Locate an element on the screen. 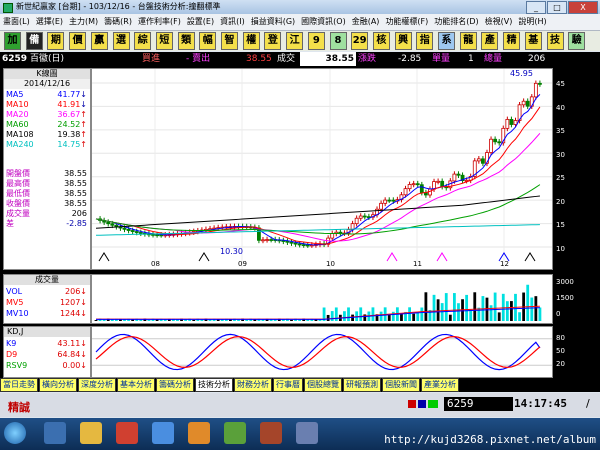 The width and height of the screenshot is (600, 450). tab-5: 技術分析 is located at coordinates (214, 385).